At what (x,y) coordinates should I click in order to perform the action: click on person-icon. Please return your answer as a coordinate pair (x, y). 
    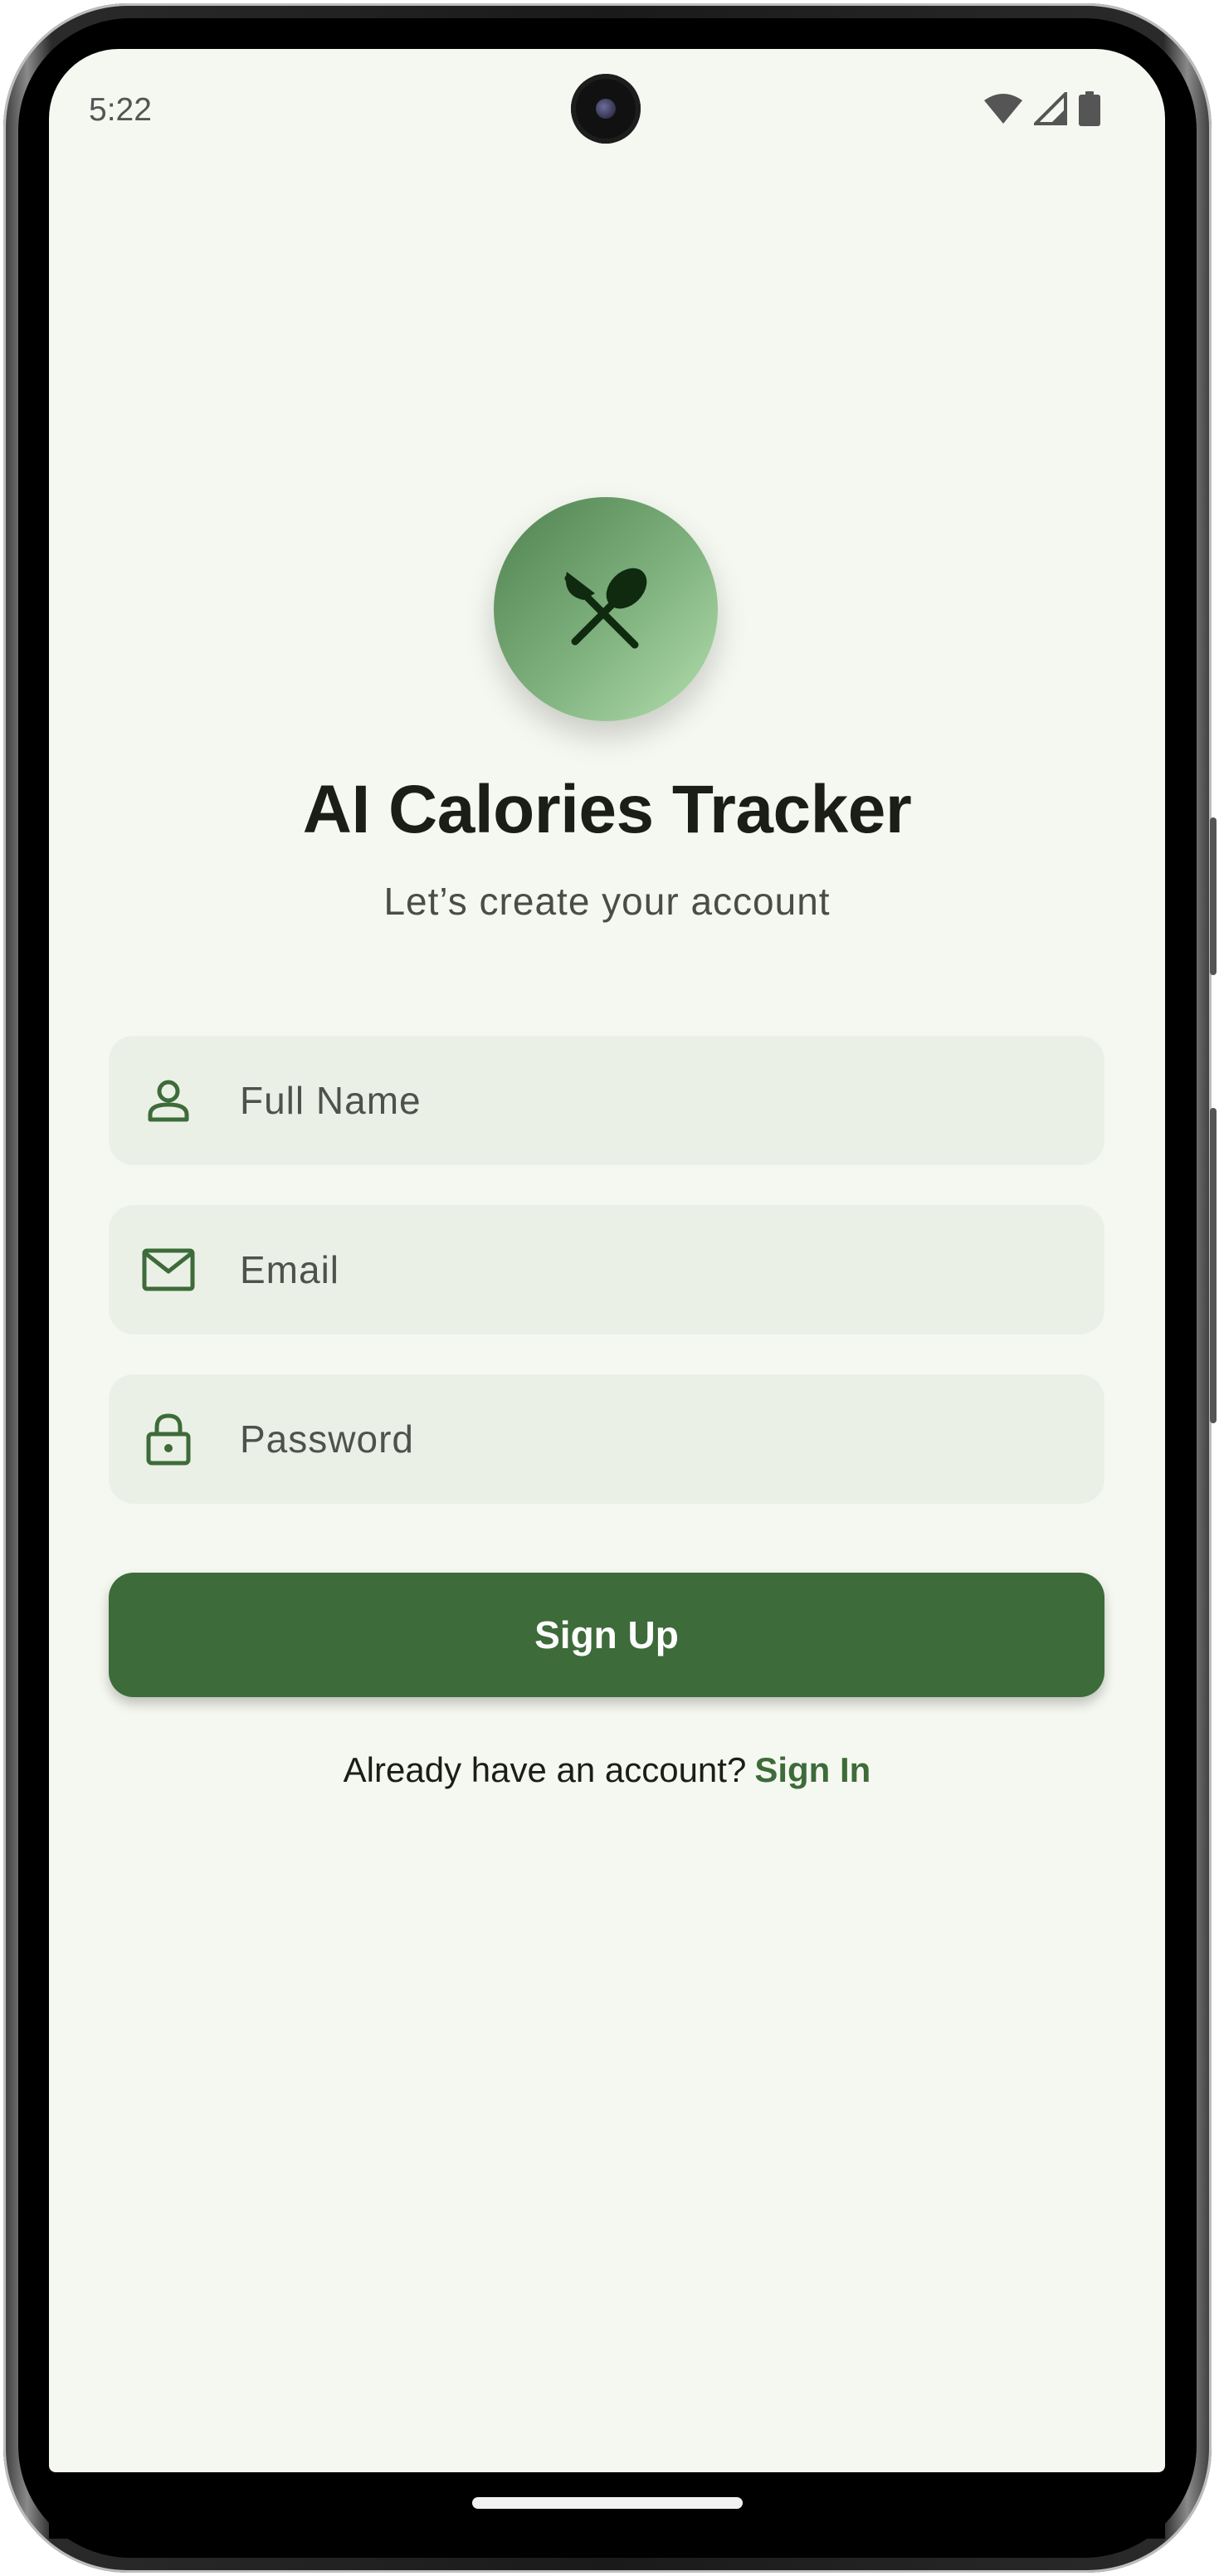
    Looking at the image, I should click on (169, 1100).